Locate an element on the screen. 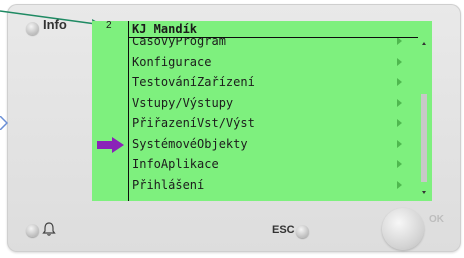 The image size is (464, 258). menu-item-testovani-zarizeni: TestováníZařízení is located at coordinates (274, 82).